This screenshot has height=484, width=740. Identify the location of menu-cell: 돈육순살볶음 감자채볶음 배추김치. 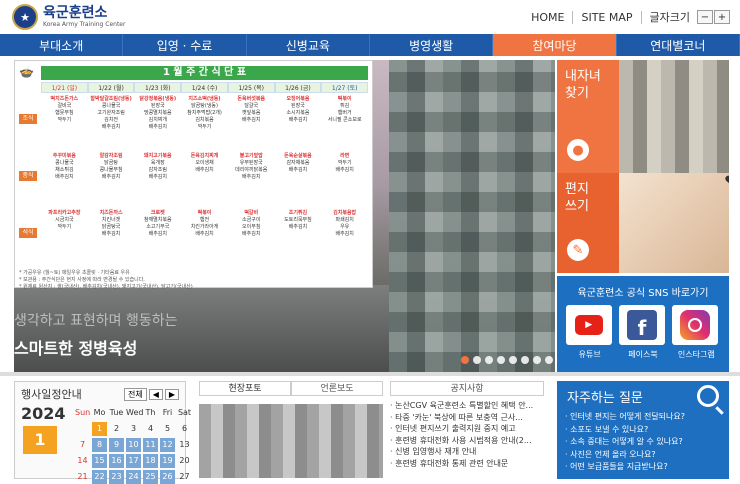
(298, 163).